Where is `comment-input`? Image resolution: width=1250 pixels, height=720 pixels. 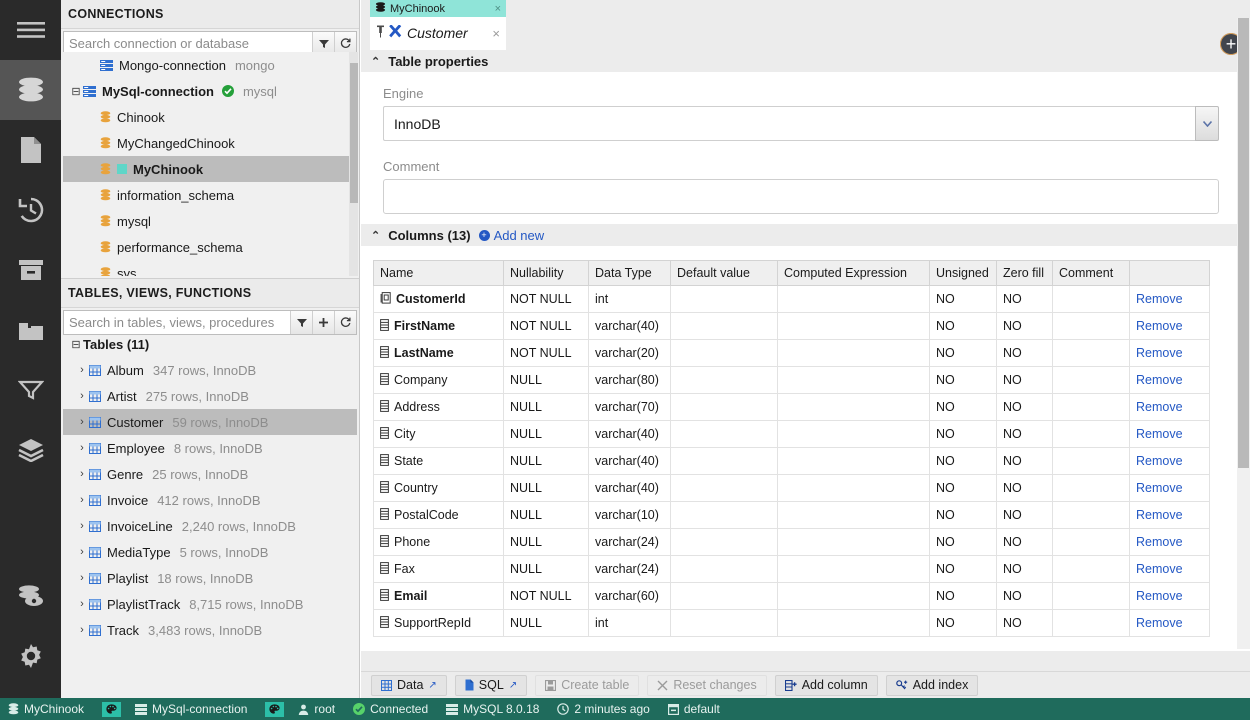
comment-input is located at coordinates (801, 196).